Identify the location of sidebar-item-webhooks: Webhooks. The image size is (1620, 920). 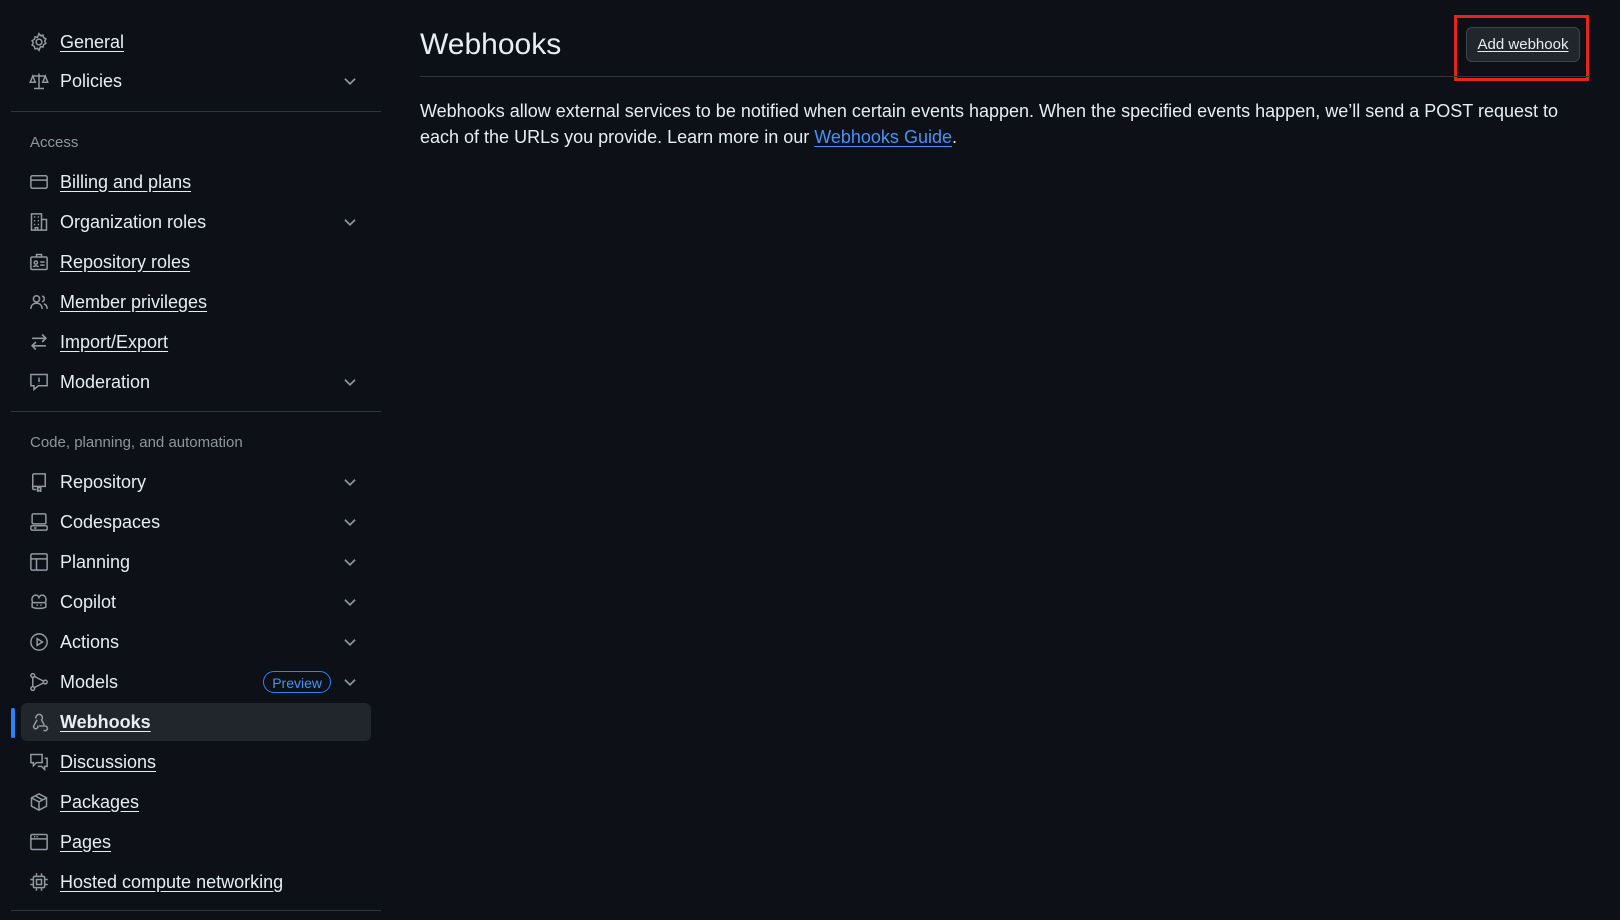
(196, 722).